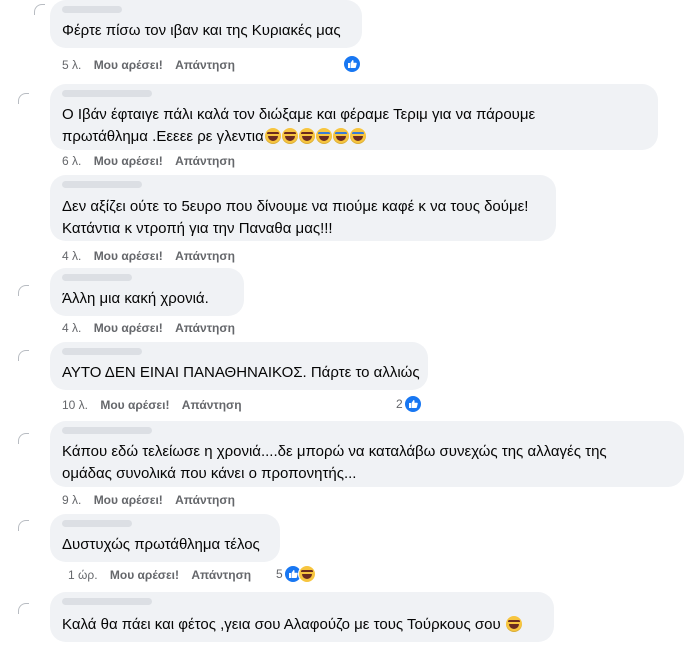 The image size is (693, 647). I want to click on reaction-count: 2, so click(399, 404).